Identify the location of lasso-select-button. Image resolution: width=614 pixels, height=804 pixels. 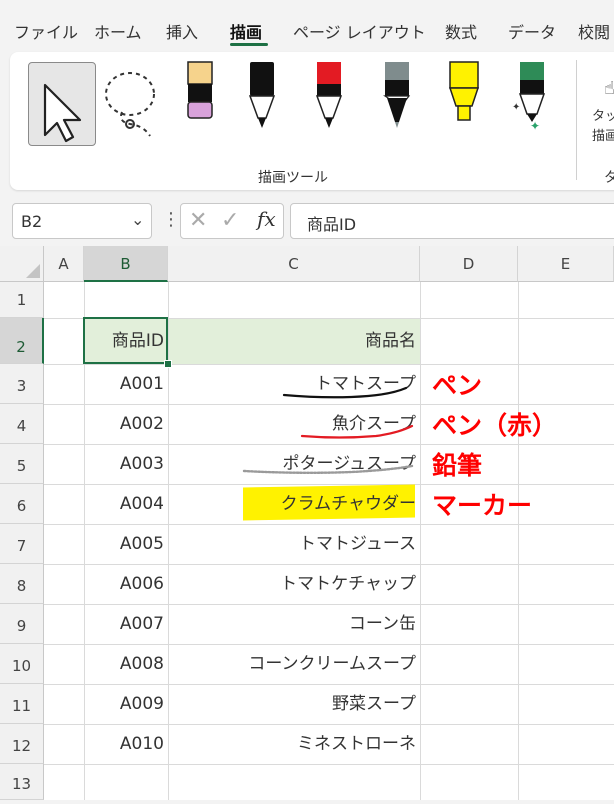
(132, 103).